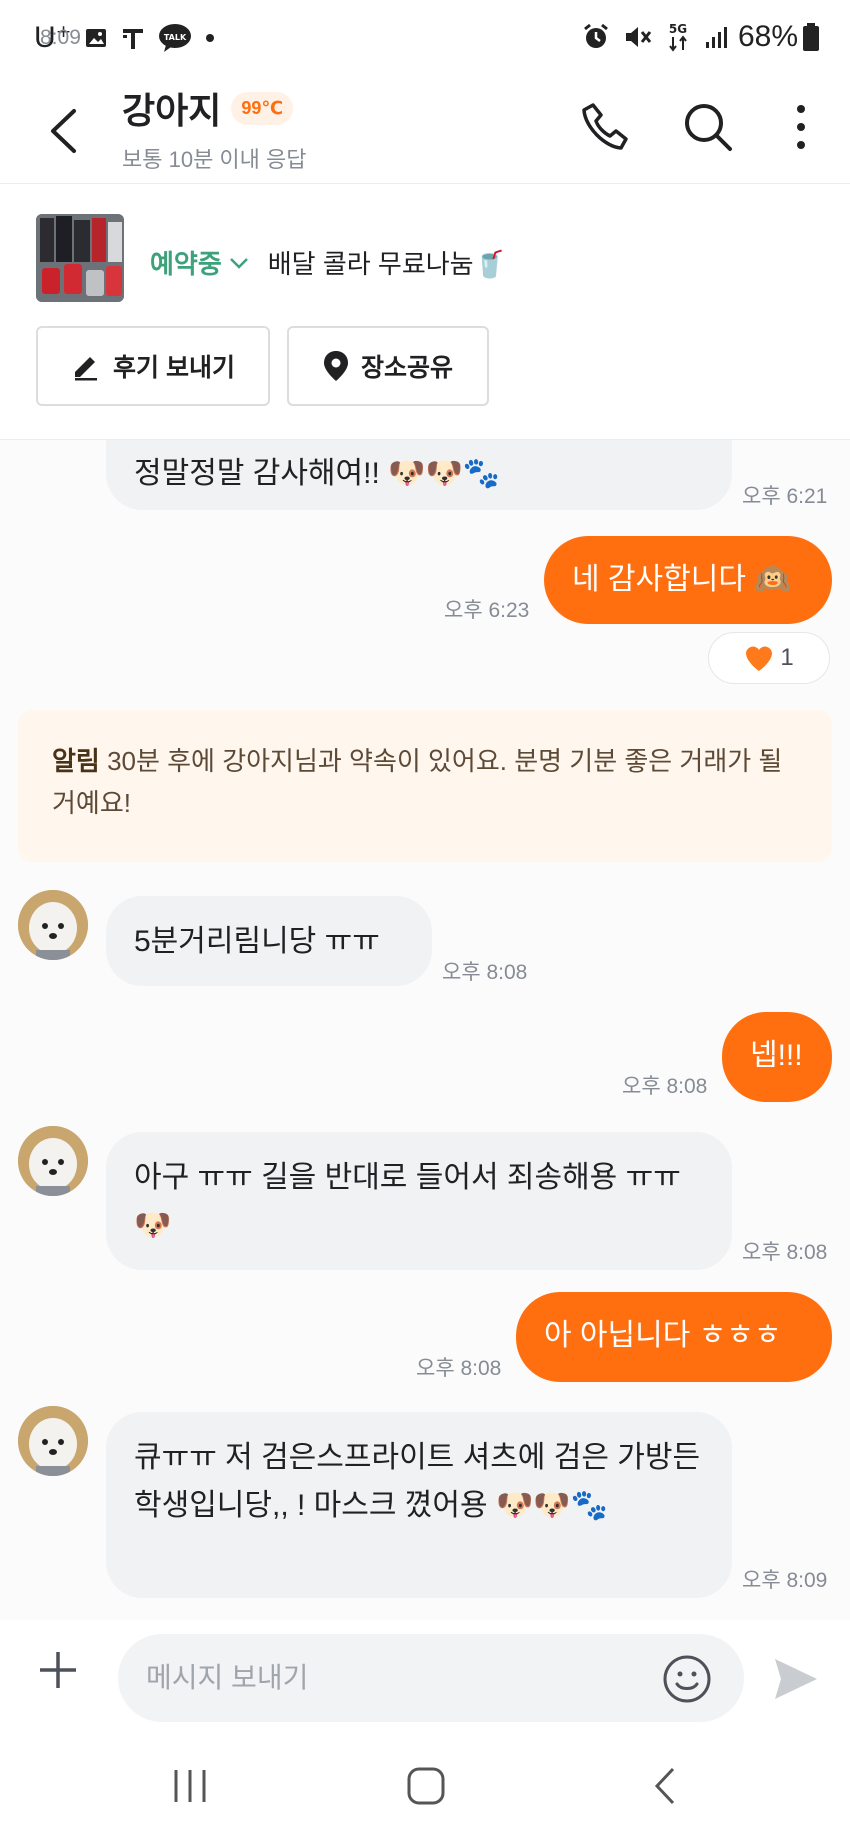  I want to click on incoming-message: 아구 ㅠㅠ 길을 반대로 들어서 죄송해용 ㅠㅠ 🐶, so click(419, 1201).